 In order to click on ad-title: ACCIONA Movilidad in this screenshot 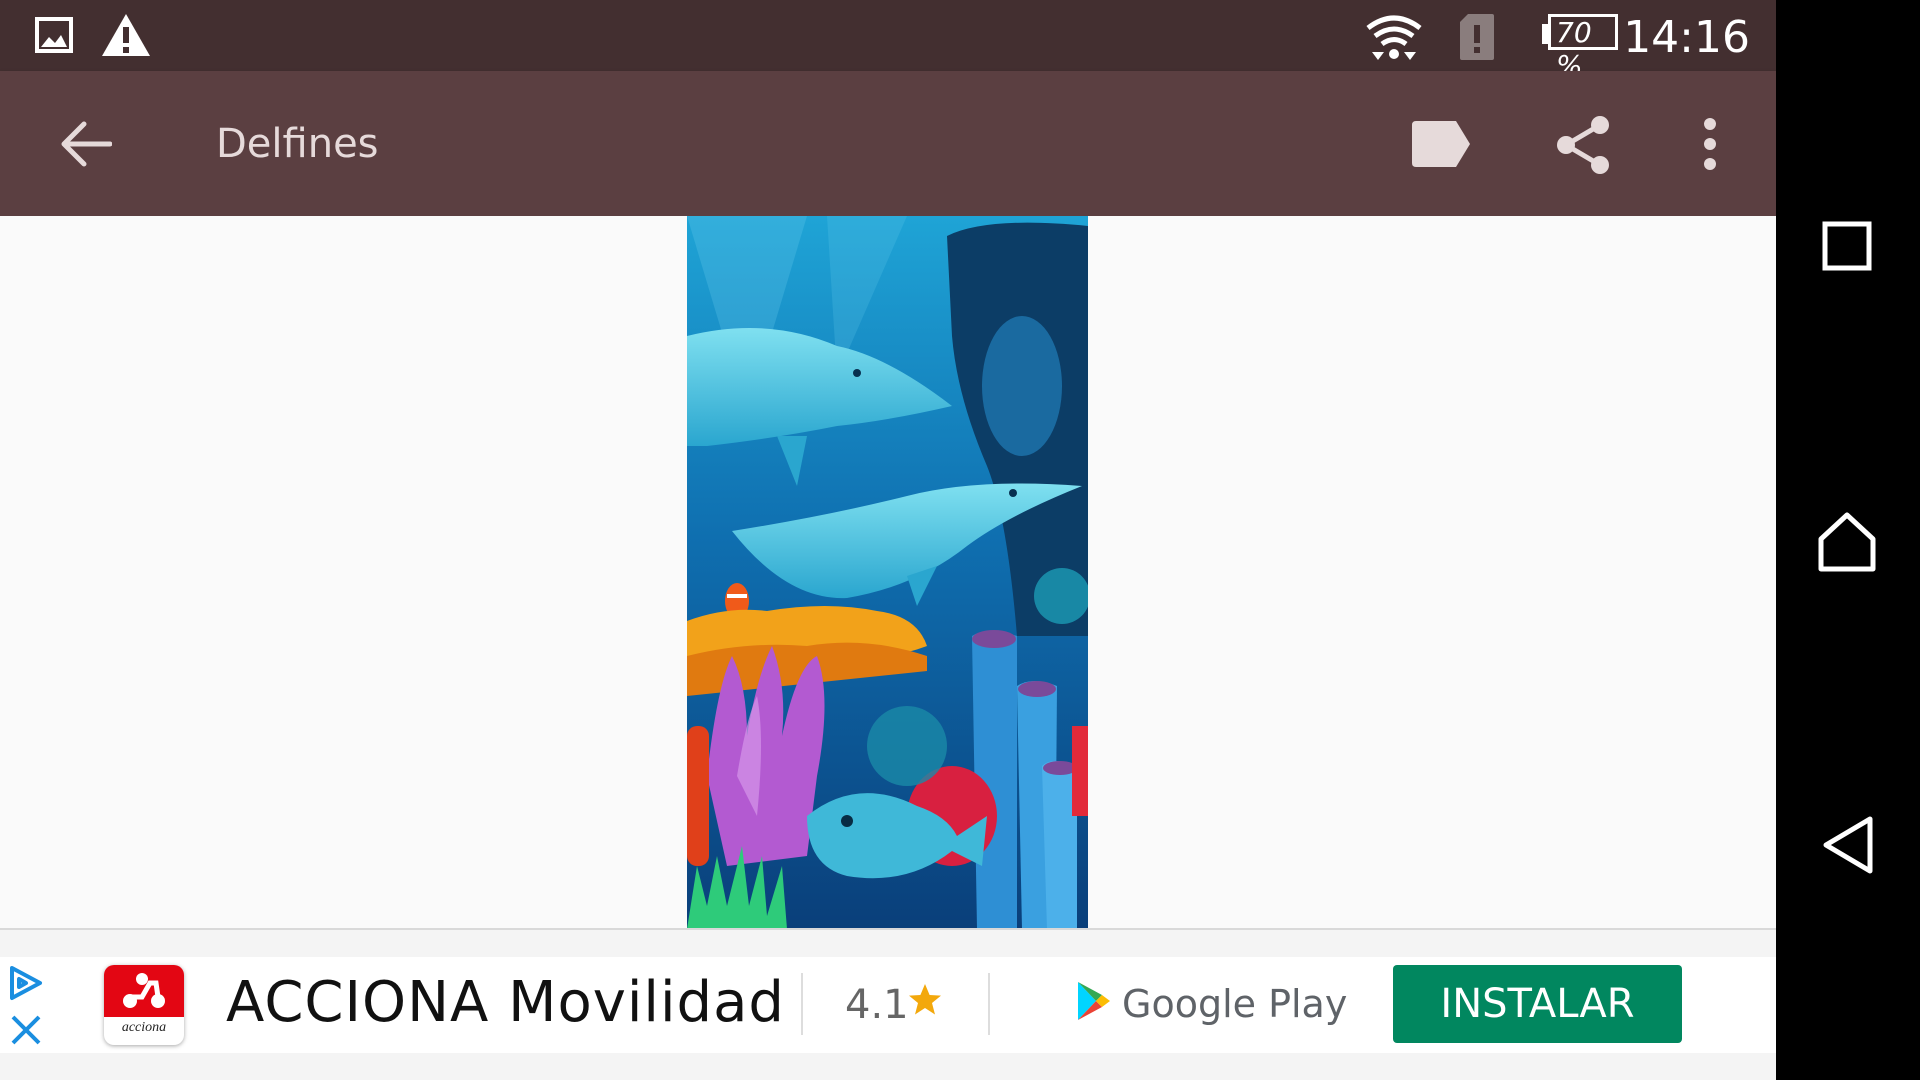, I will do `click(505, 1002)`.